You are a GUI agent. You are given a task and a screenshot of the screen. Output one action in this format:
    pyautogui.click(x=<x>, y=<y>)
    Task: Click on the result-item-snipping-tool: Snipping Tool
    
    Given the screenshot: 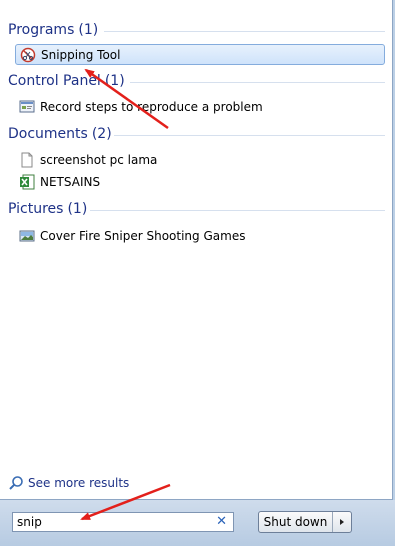 What is the action you would take?
    pyautogui.click(x=200, y=54)
    